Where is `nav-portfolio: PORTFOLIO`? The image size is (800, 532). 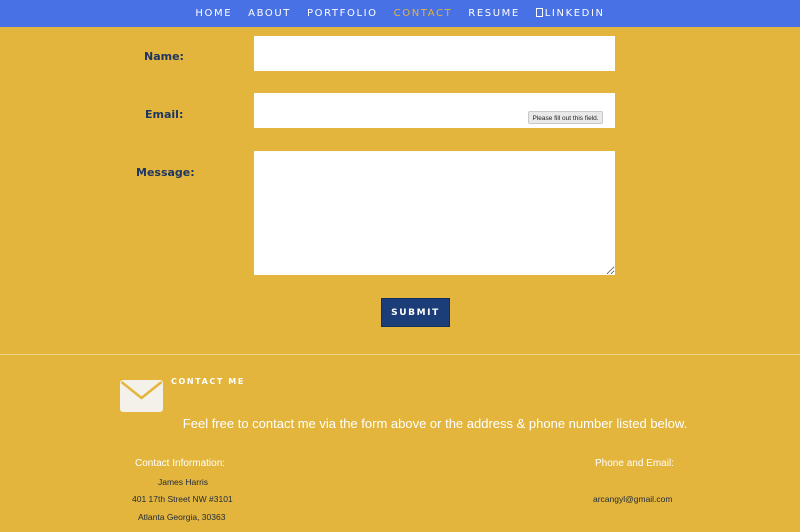
nav-portfolio: PORTFOLIO is located at coordinates (342, 13).